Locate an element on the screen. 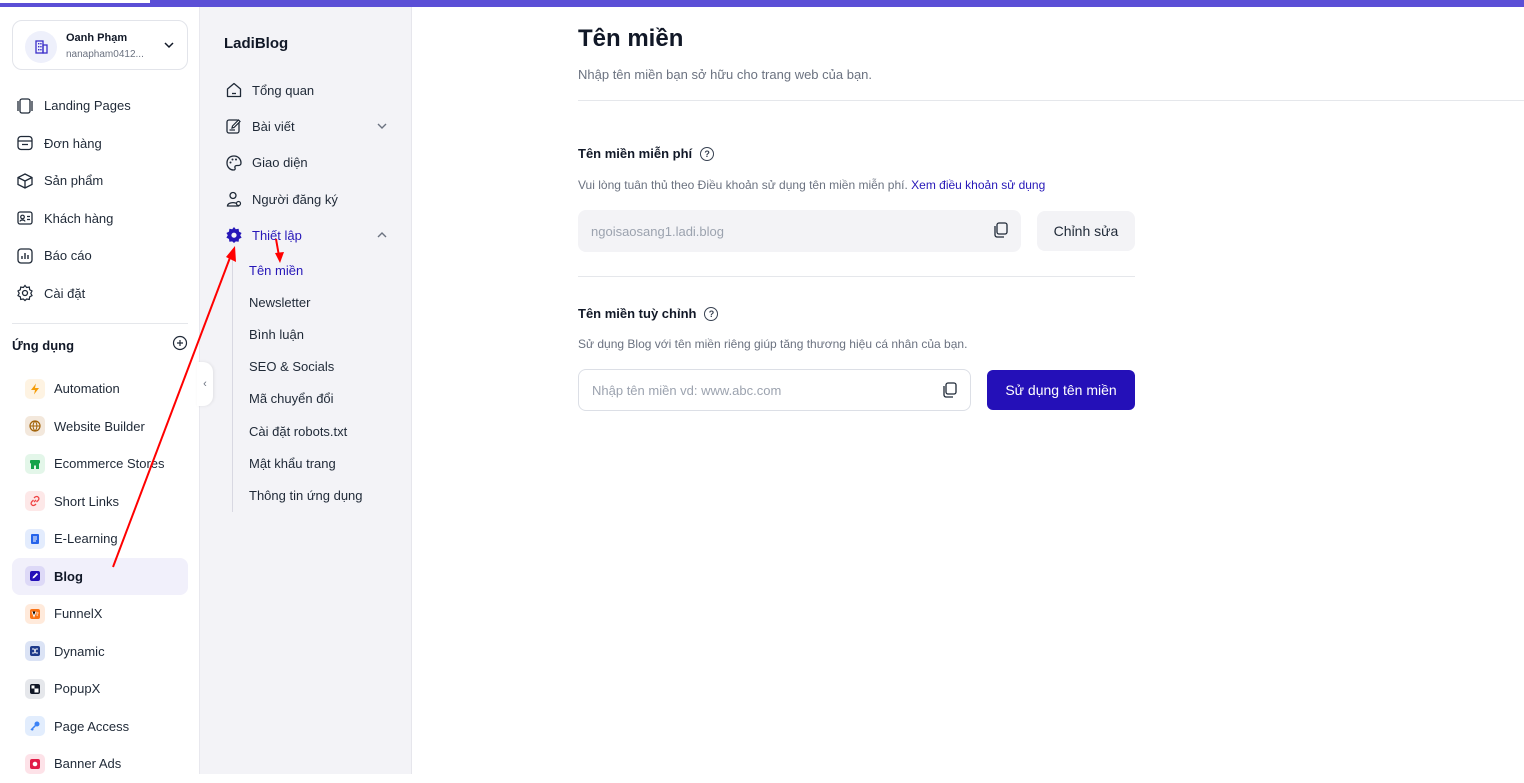  nav-item-settings: Cài đặt is located at coordinates (101, 294).